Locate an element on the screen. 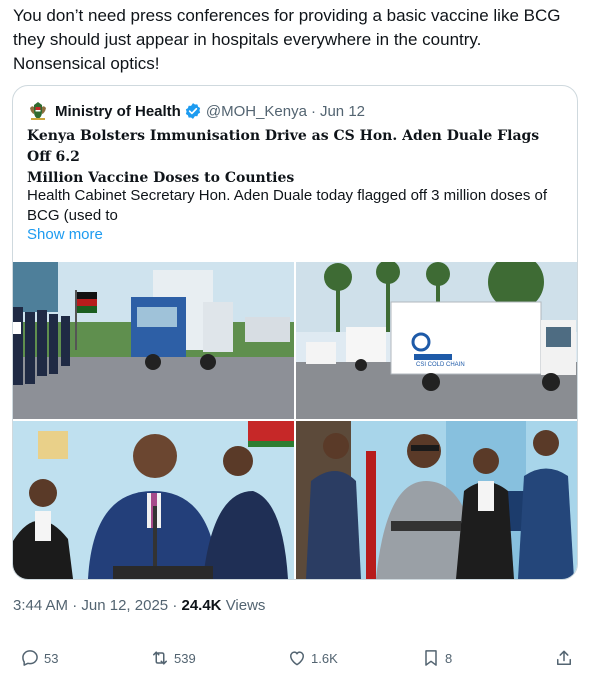  quote-header: Ministry of Health @MOH_Kenya · Jun 12 is located at coordinates (196, 111).